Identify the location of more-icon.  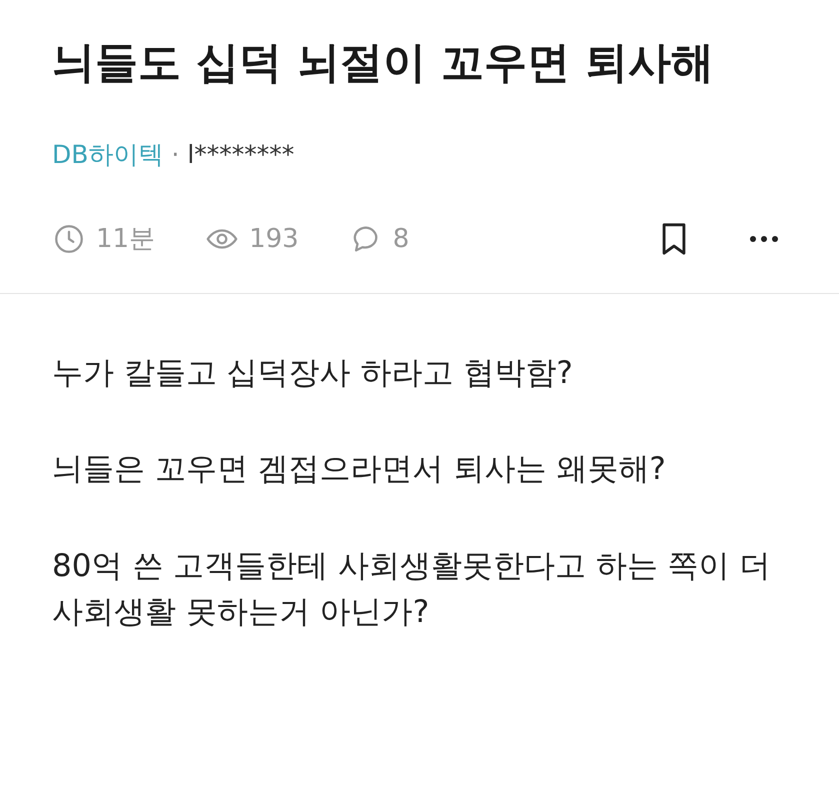
(764, 238).